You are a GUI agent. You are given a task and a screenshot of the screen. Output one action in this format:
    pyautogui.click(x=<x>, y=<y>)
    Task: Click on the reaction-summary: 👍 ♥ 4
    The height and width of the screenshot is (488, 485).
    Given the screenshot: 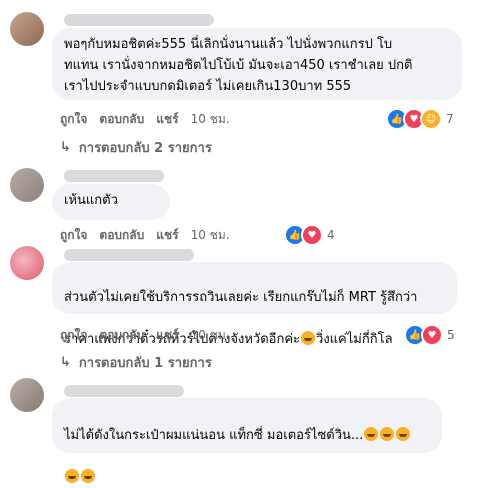 What is the action you would take?
    pyautogui.click(x=309, y=235)
    